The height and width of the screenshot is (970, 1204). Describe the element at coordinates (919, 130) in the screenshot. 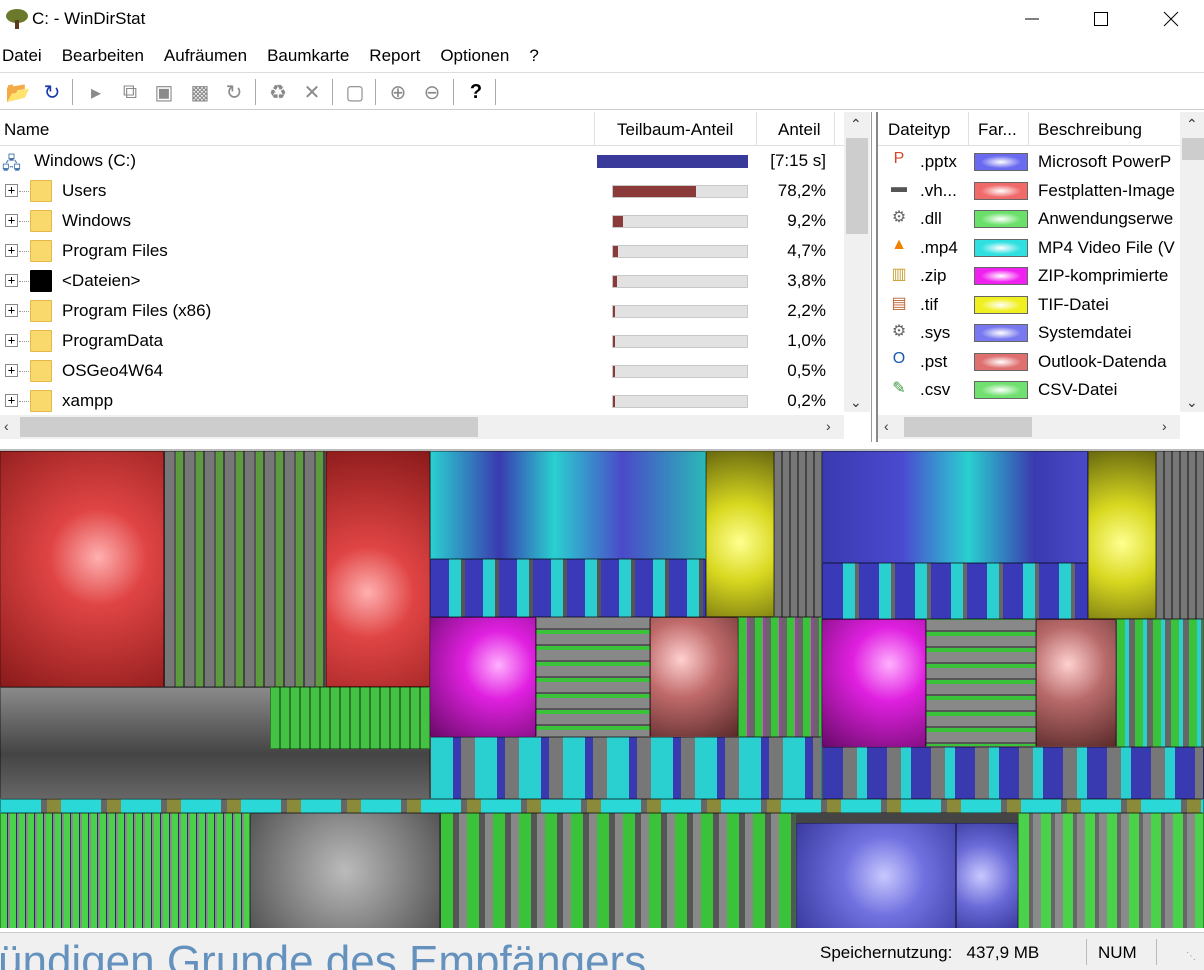

I see `column-type: Dateityp` at that location.